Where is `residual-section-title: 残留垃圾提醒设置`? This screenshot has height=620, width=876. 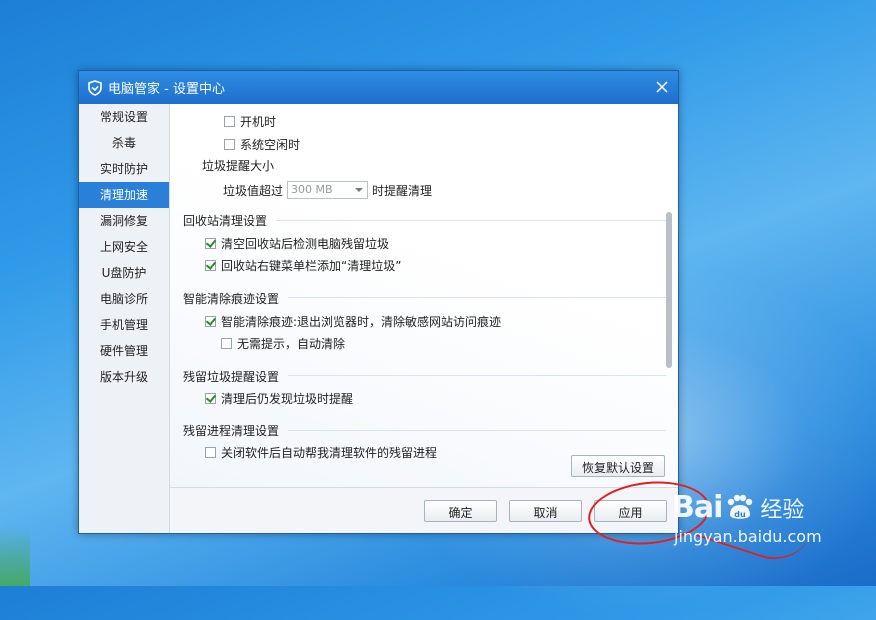
residual-section-title: 残留垃圾提醒设置 is located at coordinates (231, 377).